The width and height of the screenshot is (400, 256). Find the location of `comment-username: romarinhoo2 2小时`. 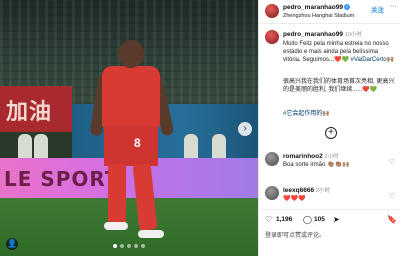

comment-username: romarinhoo2 2小时 is located at coordinates (311, 156).